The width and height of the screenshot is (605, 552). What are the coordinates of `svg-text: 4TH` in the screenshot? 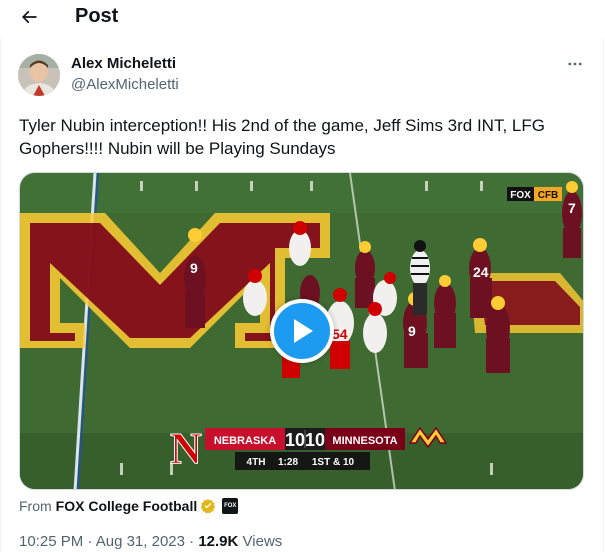 It's located at (256, 462).